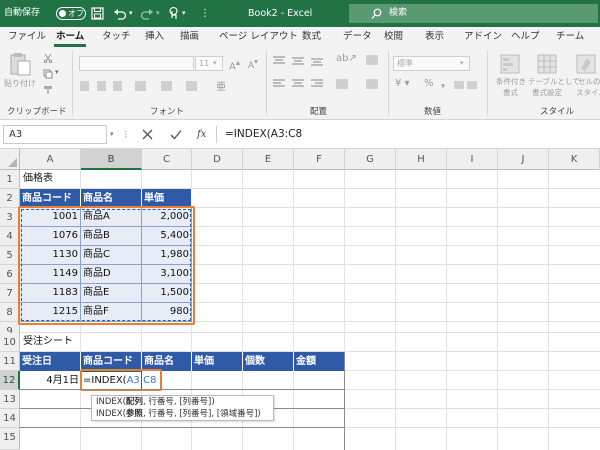 The image size is (600, 450). I want to click on tab-touch: タッチ, so click(116, 37).